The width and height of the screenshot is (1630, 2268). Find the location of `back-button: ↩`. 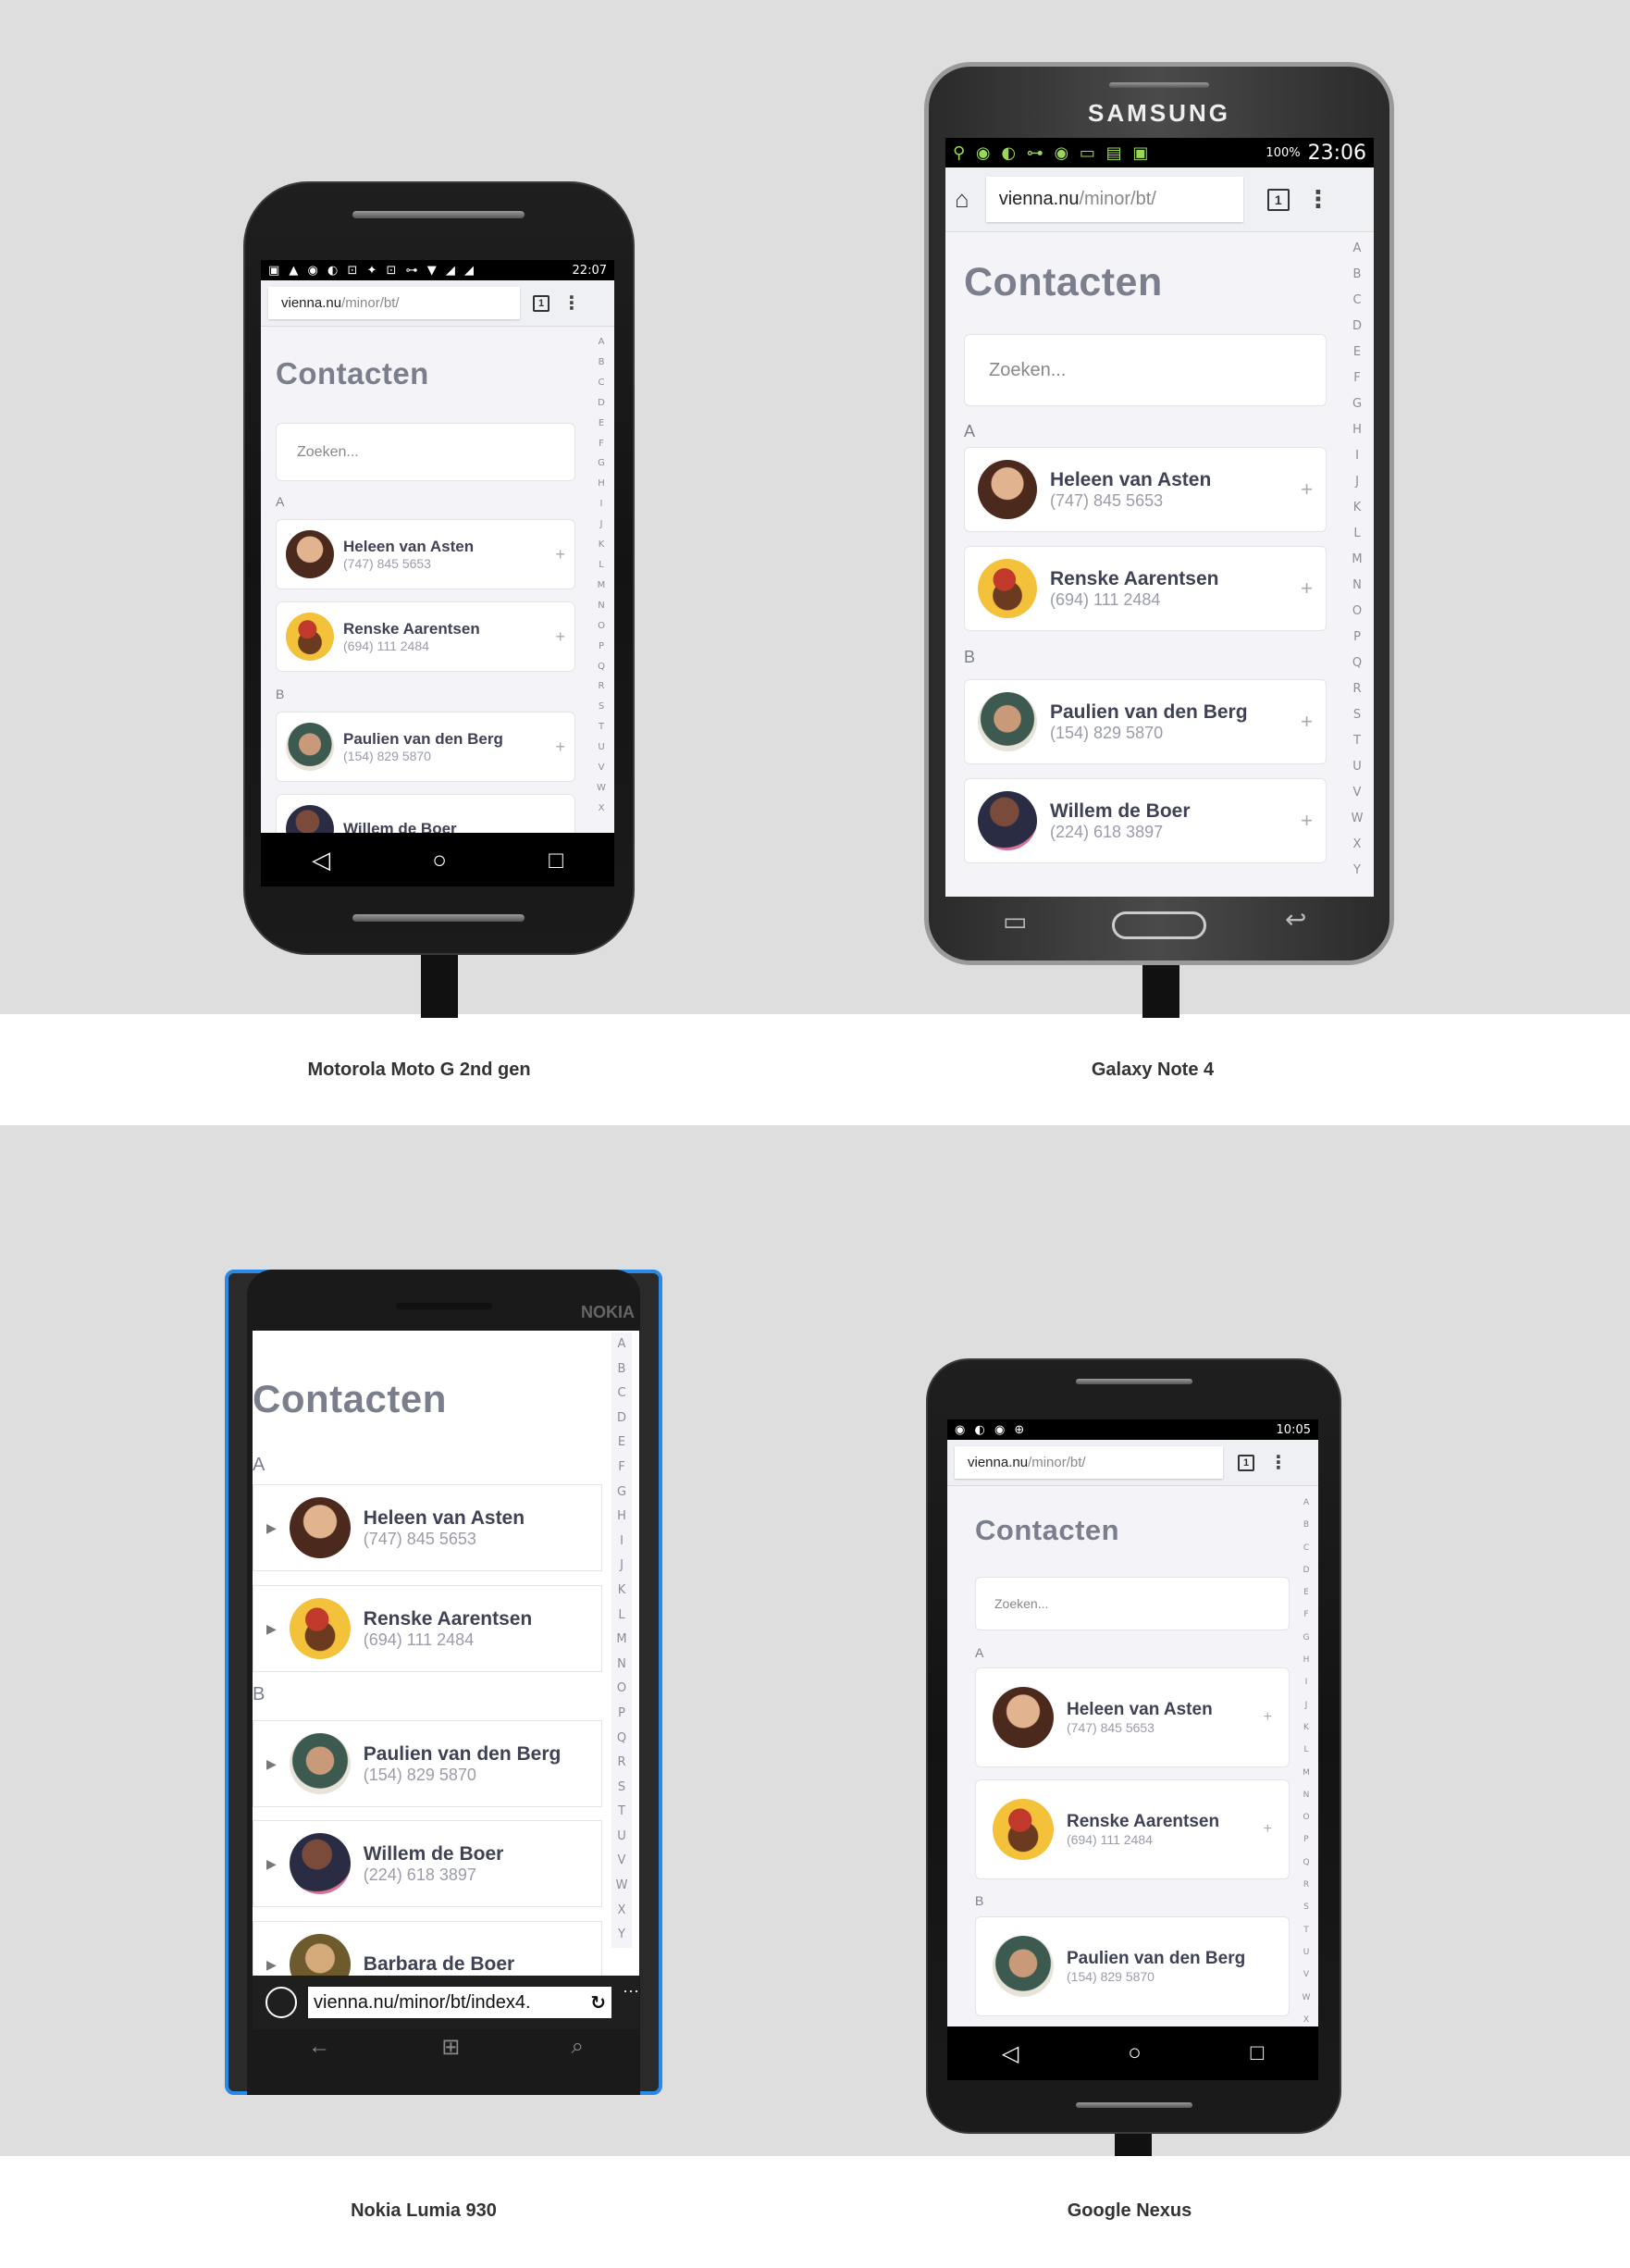

back-button: ↩ is located at coordinates (1295, 919).